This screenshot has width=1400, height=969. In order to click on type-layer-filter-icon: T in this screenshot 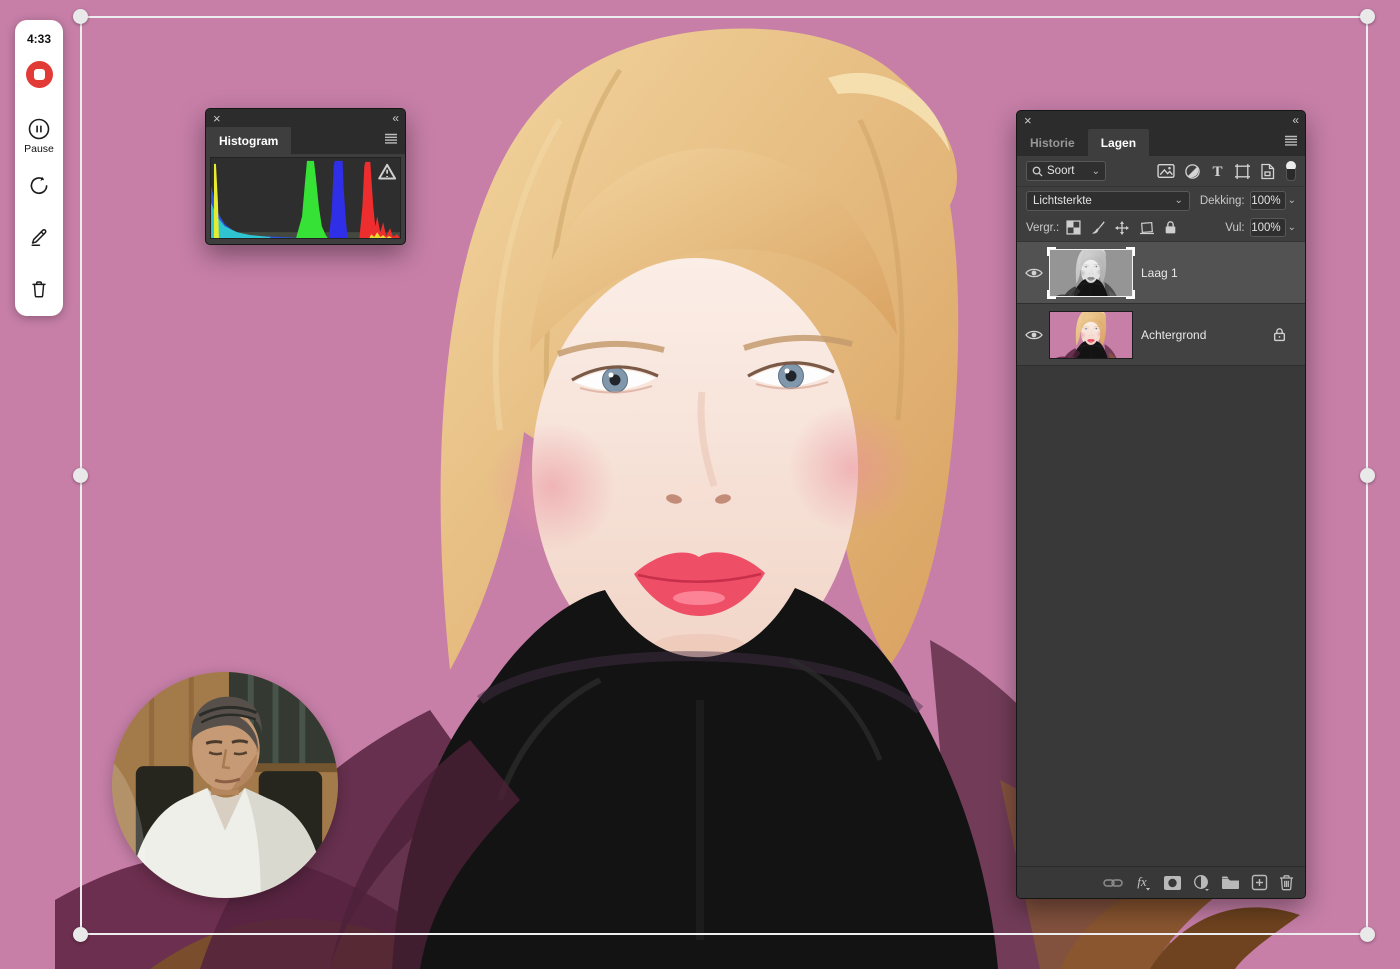, I will do `click(1217, 171)`.